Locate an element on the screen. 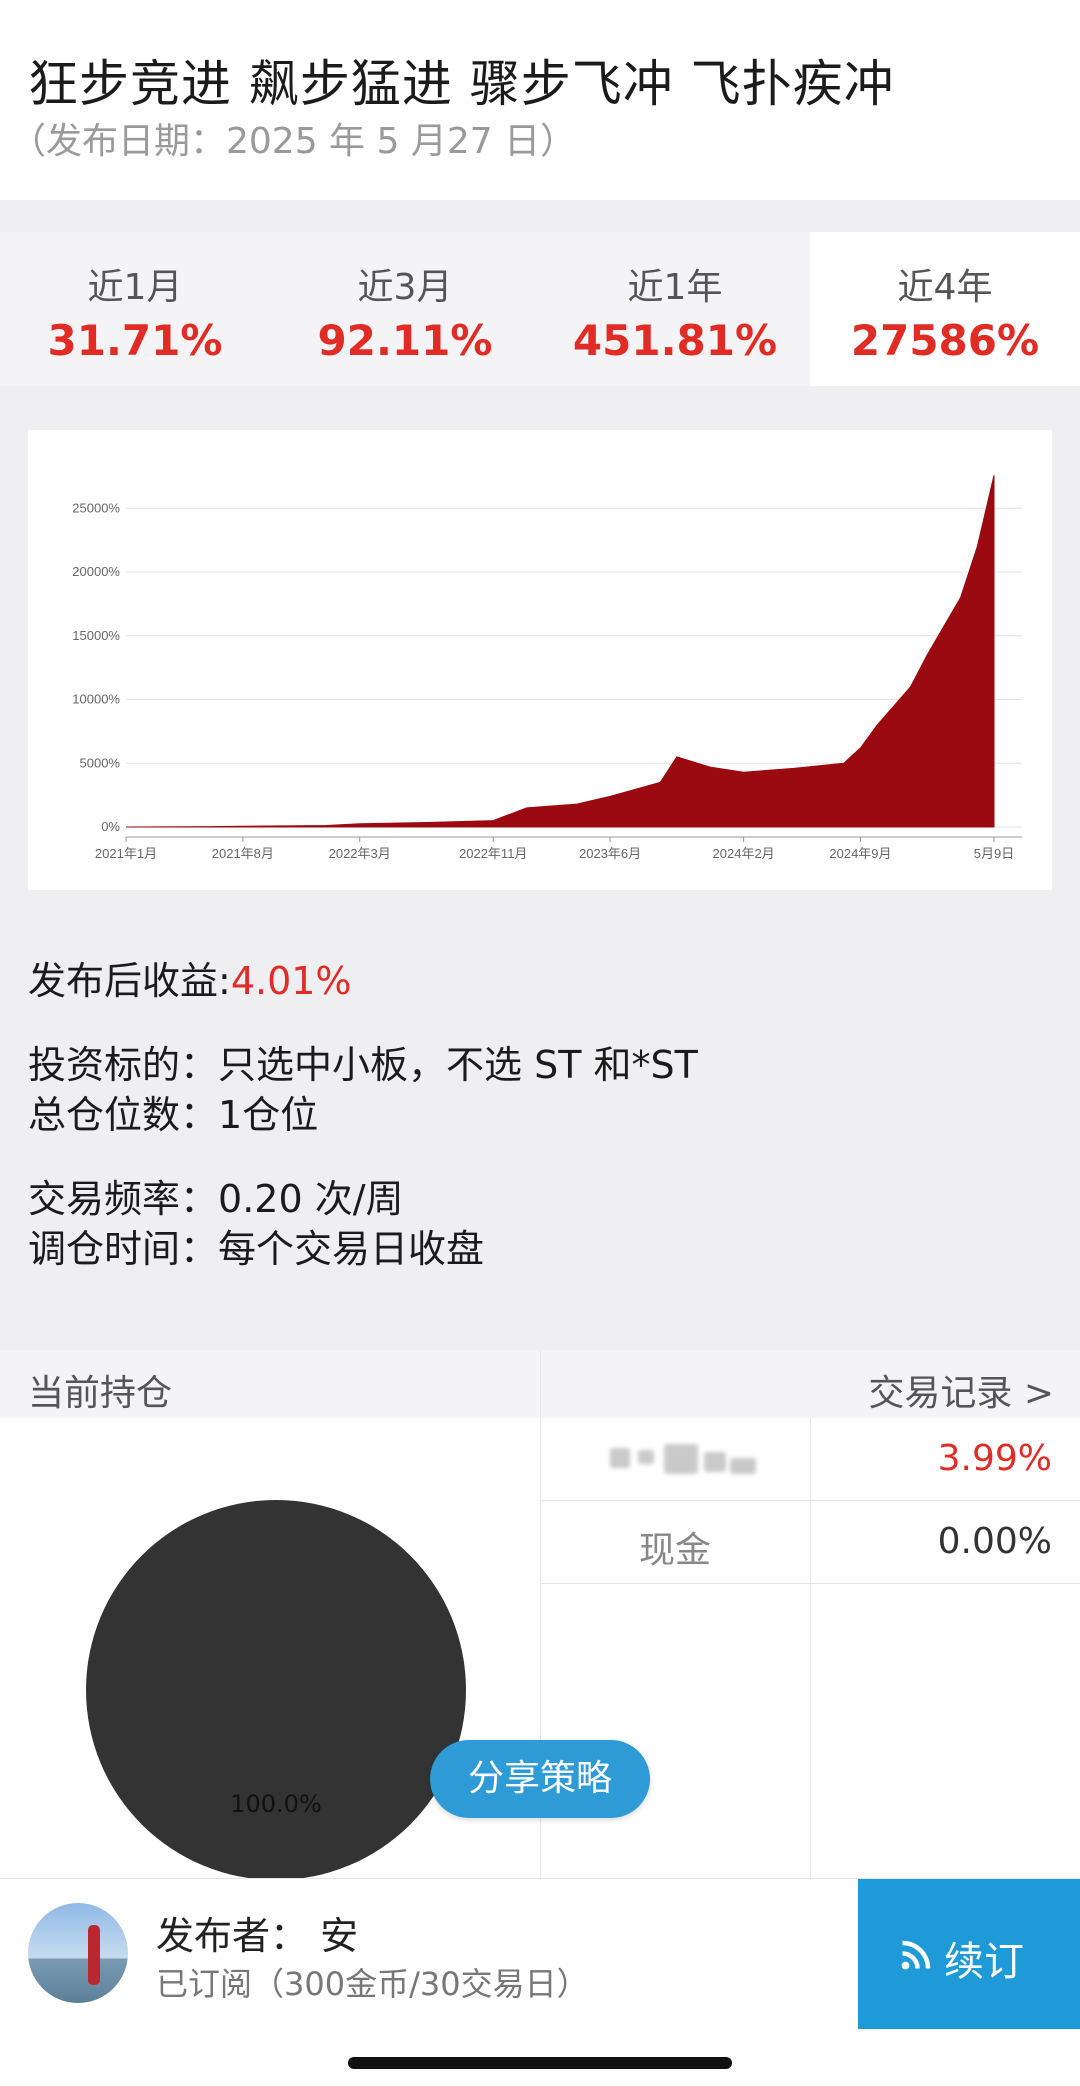 Image resolution: width=1080 pixels, height=2086 pixels. x-tick-label: 2024年9月 is located at coordinates (860, 853).